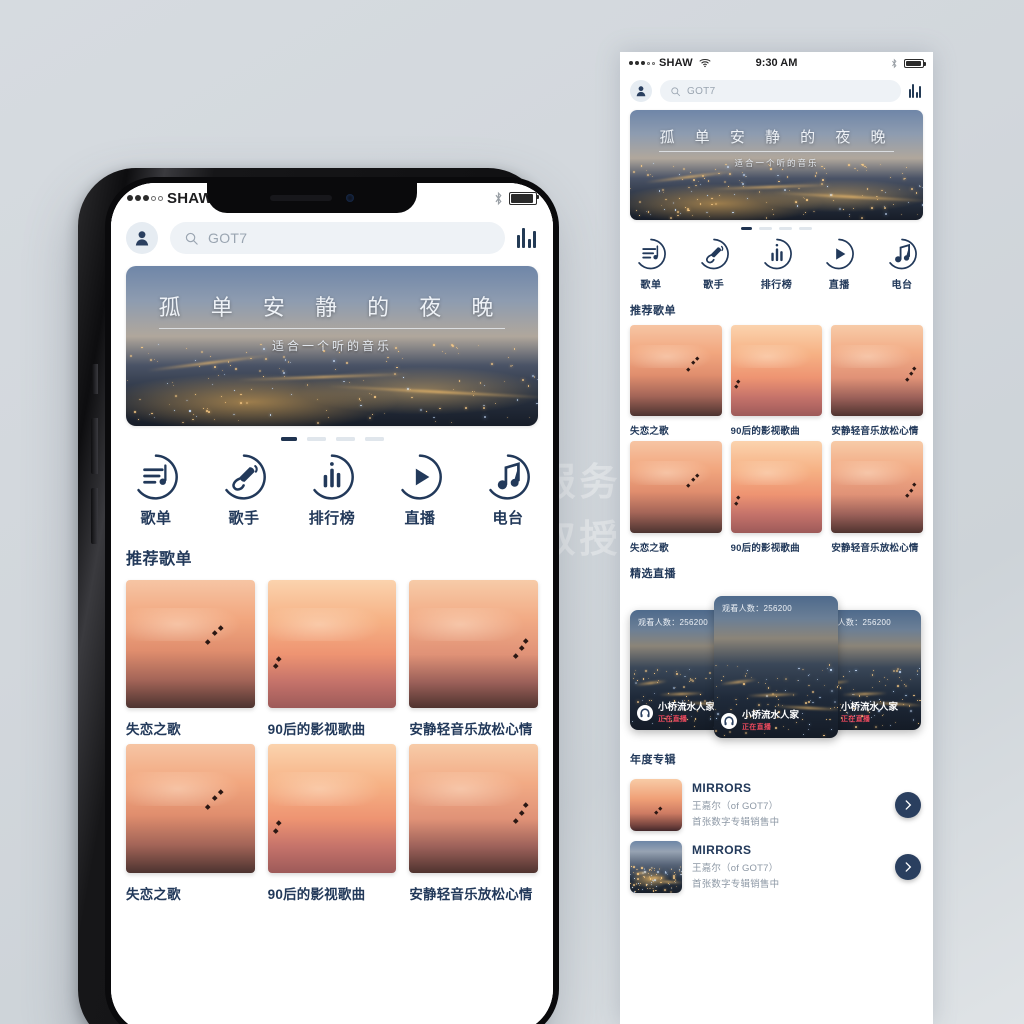 This screenshot has width=1024, height=1024. I want to click on battery-icon, so click(915, 63).